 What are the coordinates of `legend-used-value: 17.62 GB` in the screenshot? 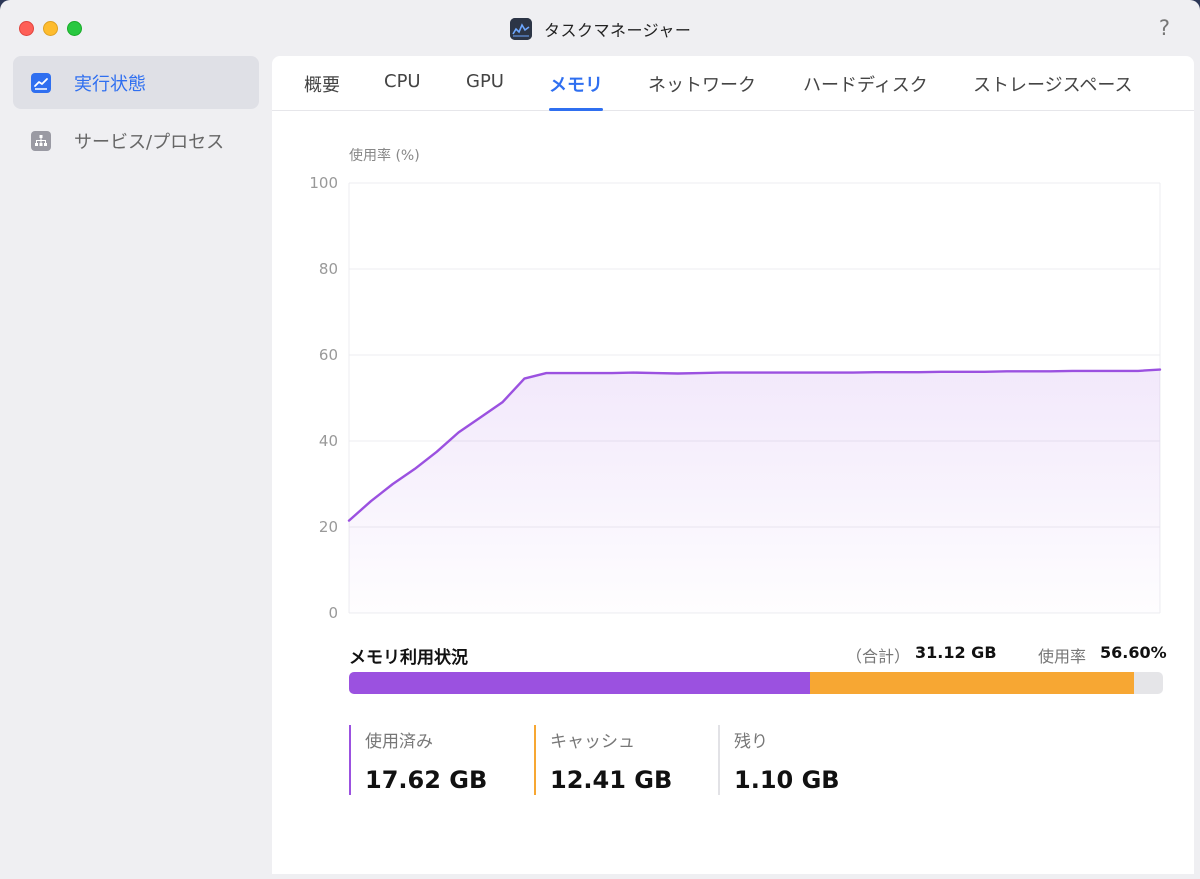 It's located at (426, 780).